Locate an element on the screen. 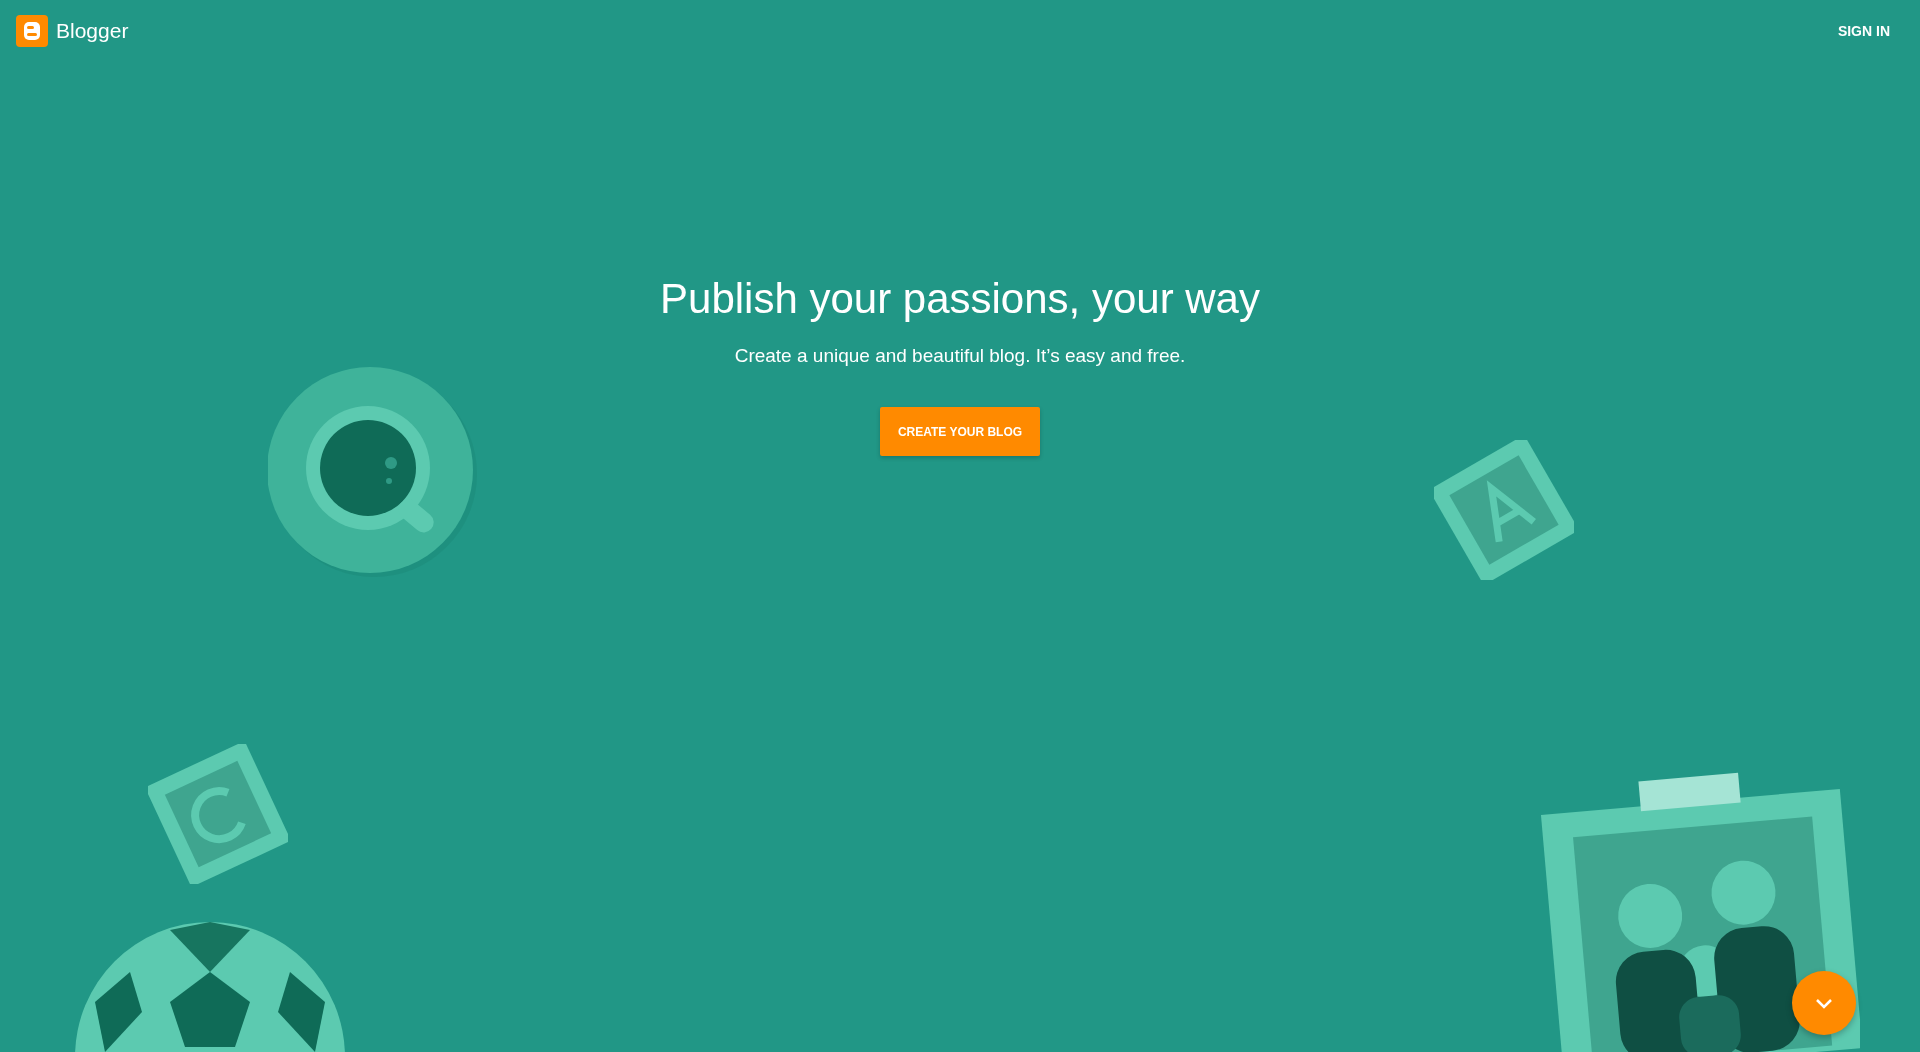  hero-heading: Publish your passions, your way is located at coordinates (960, 299).